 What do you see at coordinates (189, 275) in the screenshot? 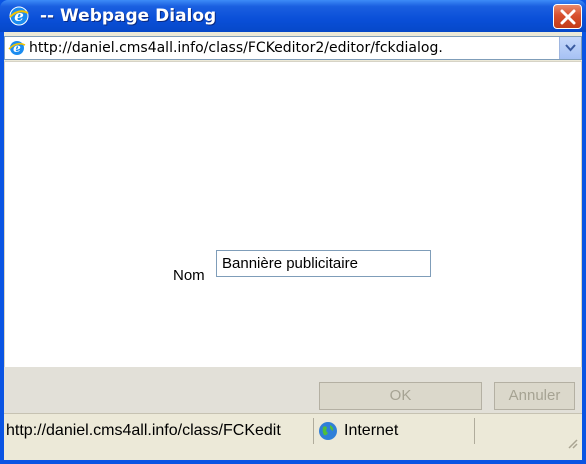
I see `name-label: Nom` at bounding box center [189, 275].